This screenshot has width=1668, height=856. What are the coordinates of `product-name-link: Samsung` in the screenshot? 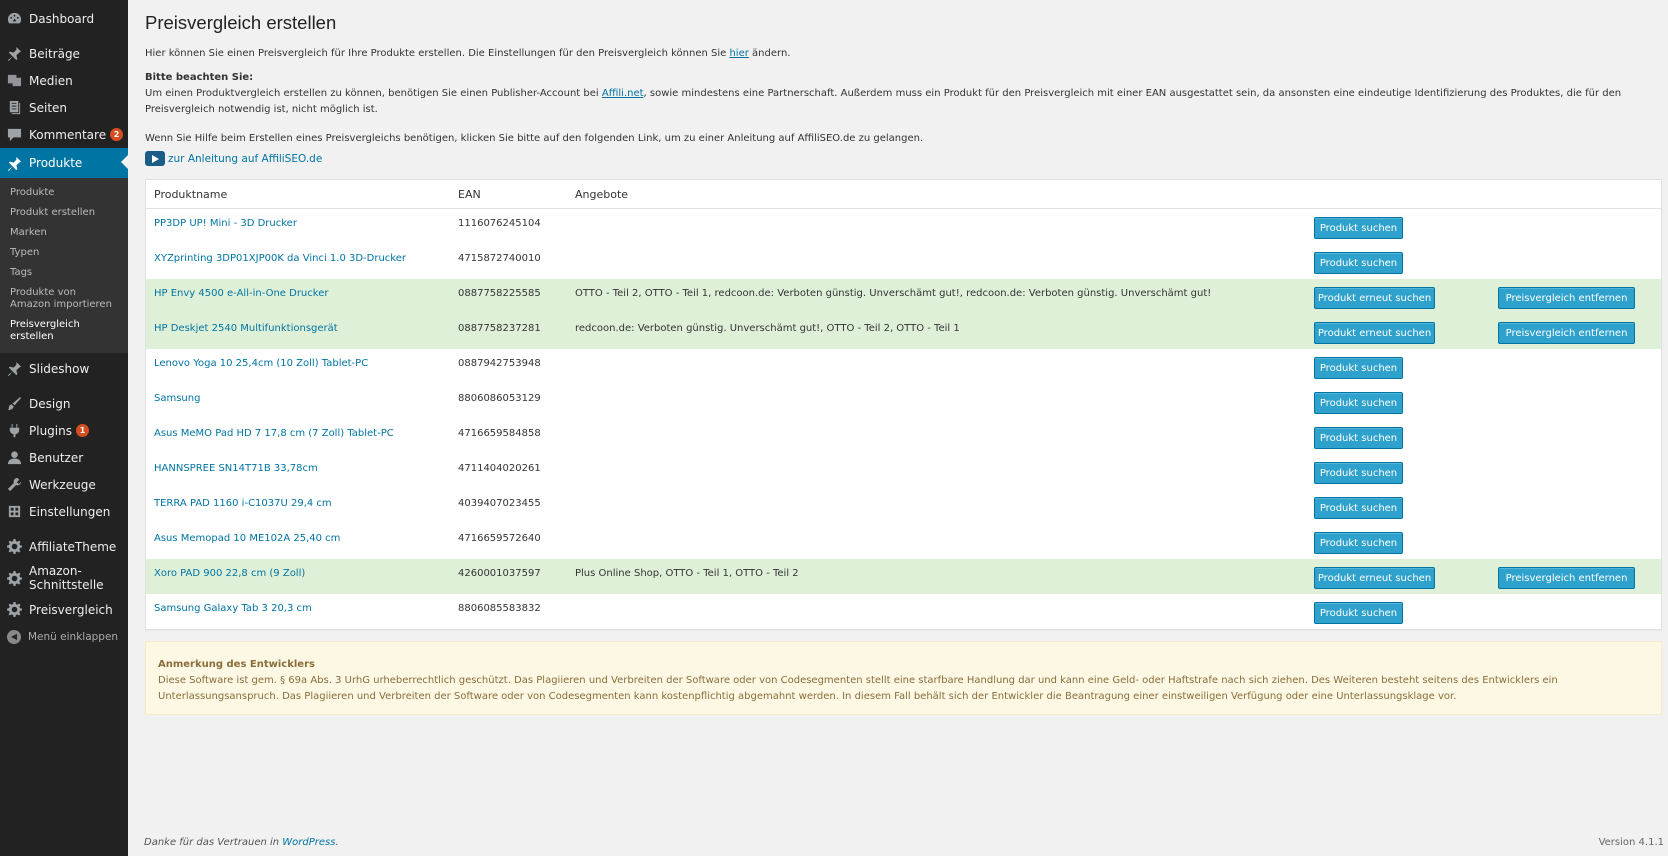 It's located at (177, 398).